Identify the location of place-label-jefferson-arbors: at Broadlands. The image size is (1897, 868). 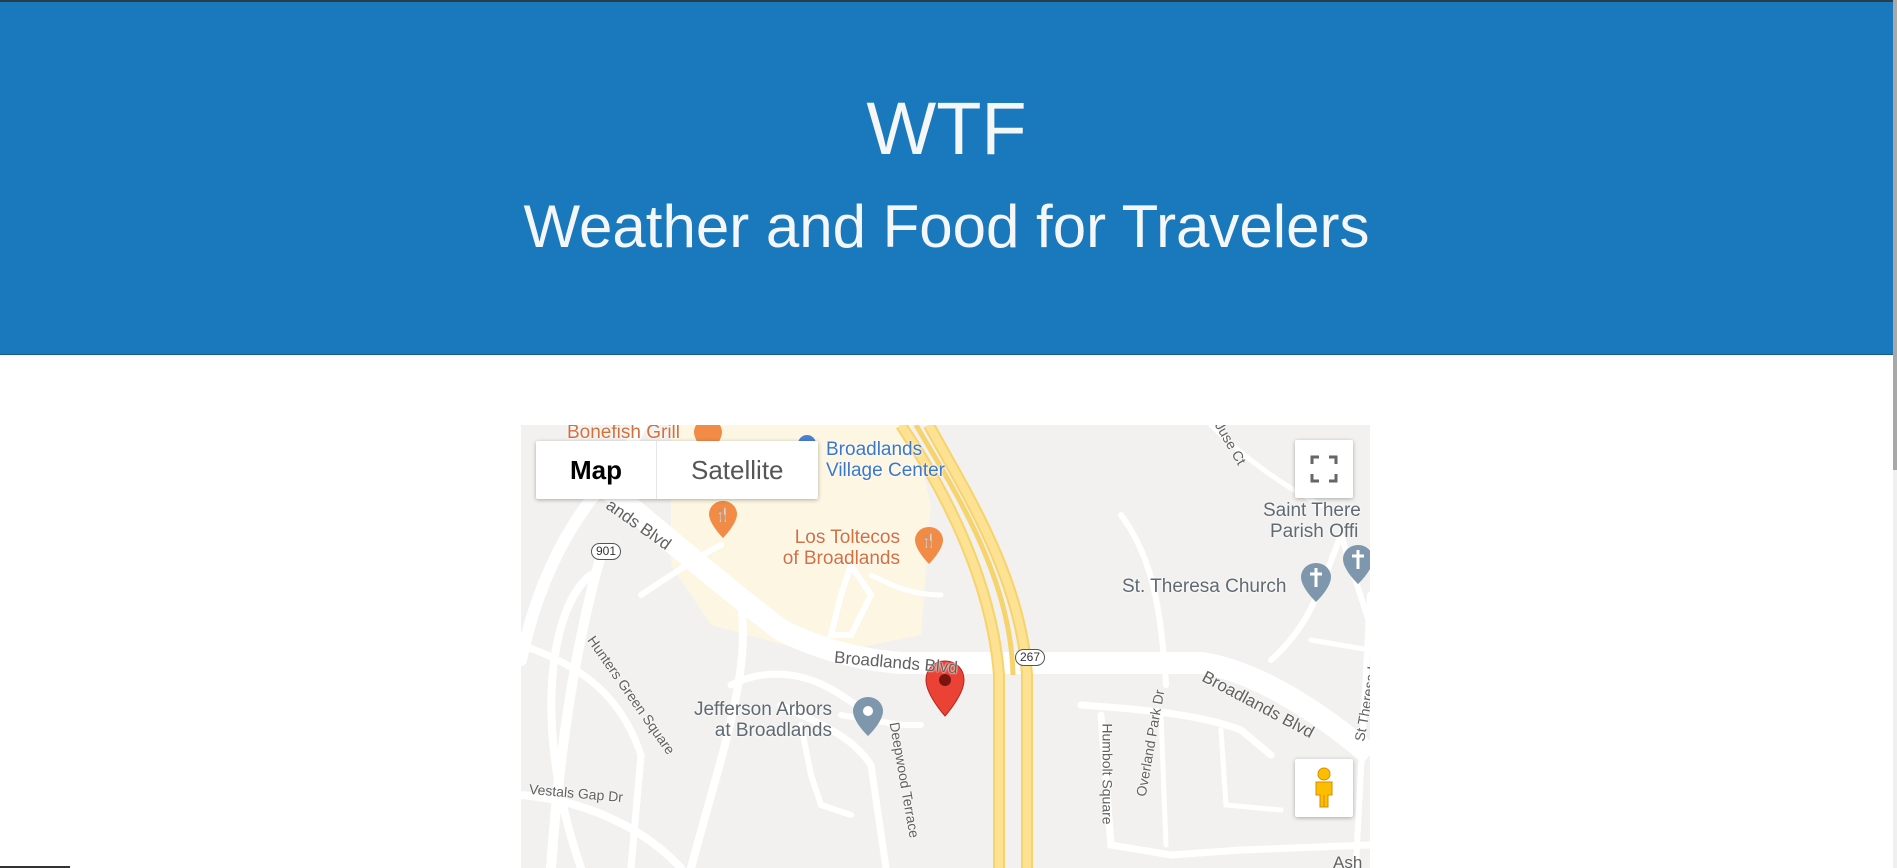
(762, 730).